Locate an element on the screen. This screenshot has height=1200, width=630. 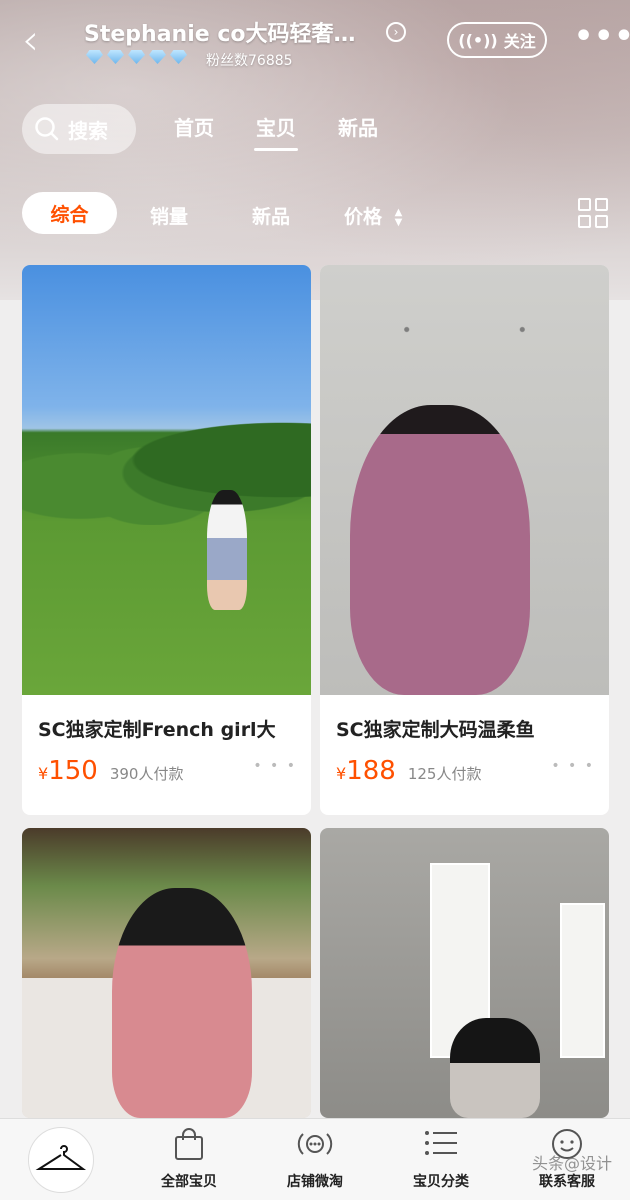
tab-new: 新品 is located at coordinates (358, 131).